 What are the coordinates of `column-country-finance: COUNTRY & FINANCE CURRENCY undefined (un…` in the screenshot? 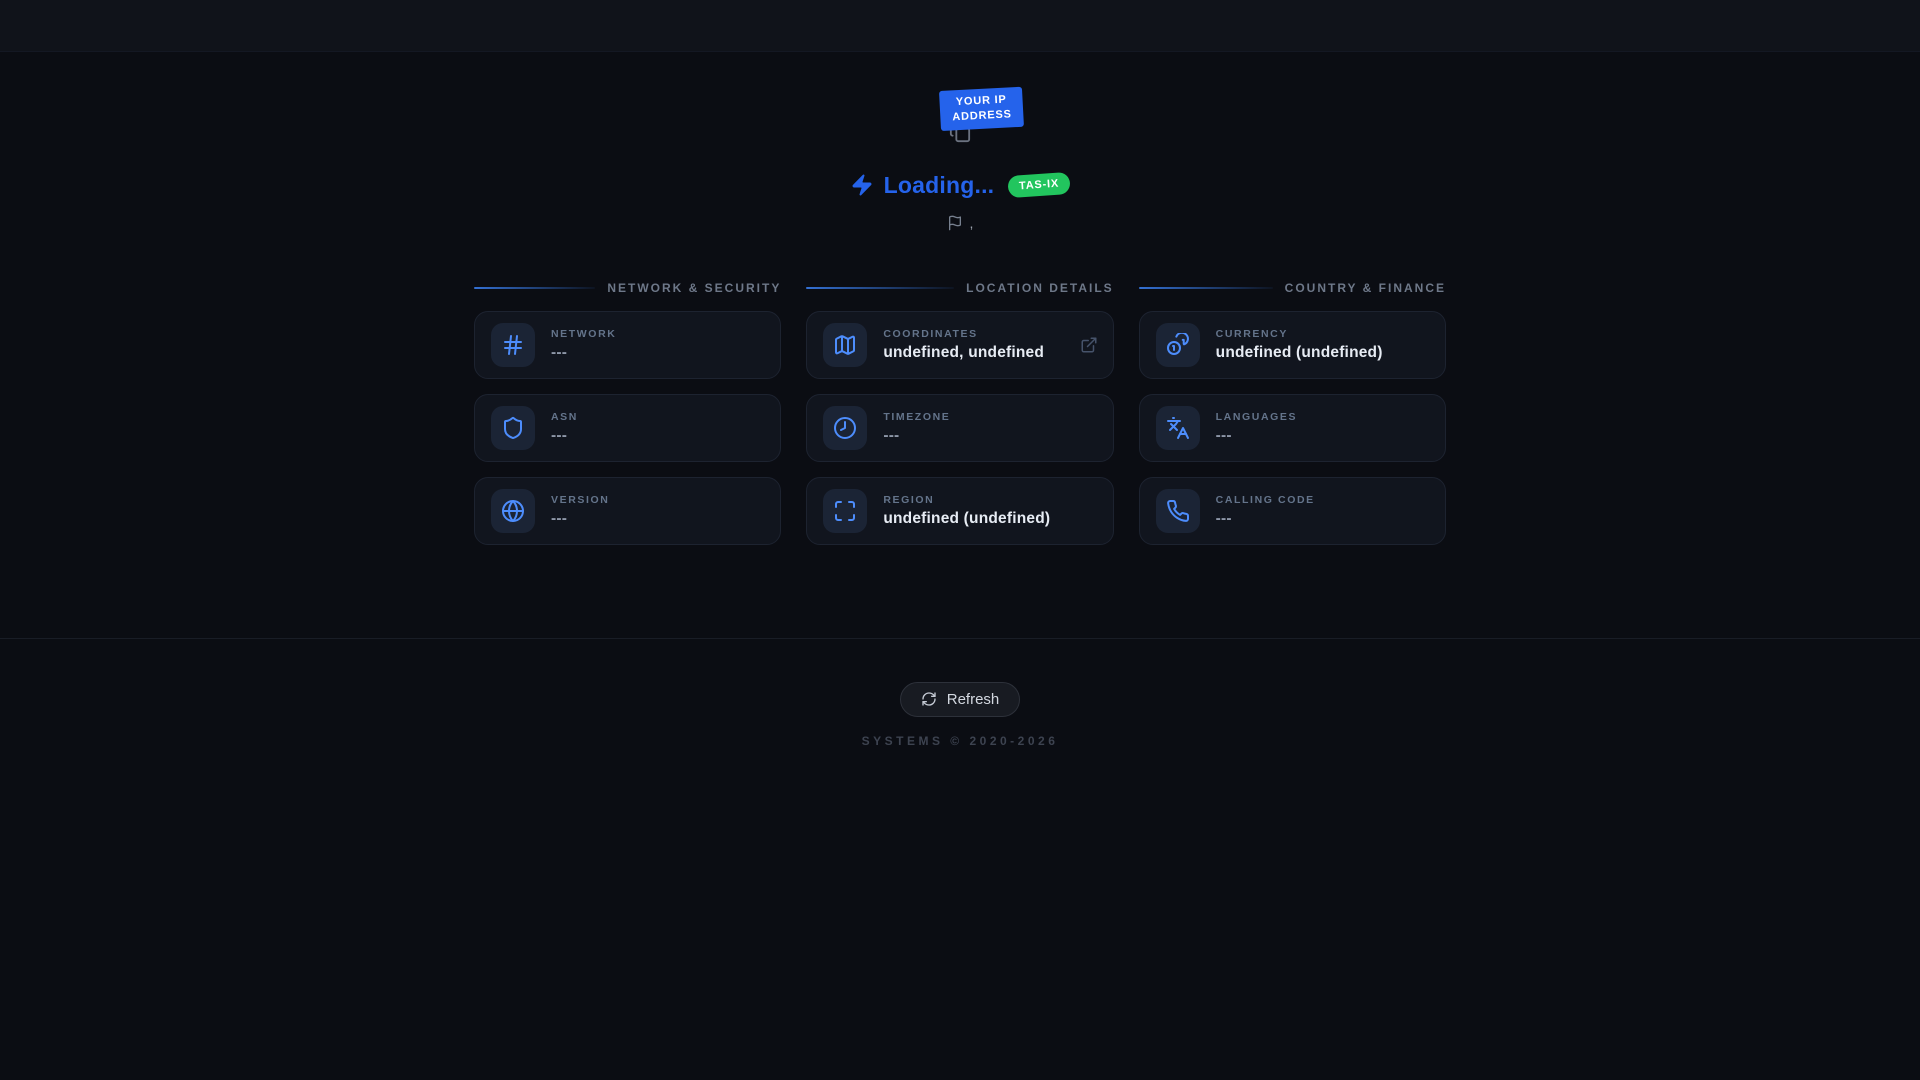 It's located at (1292, 420).